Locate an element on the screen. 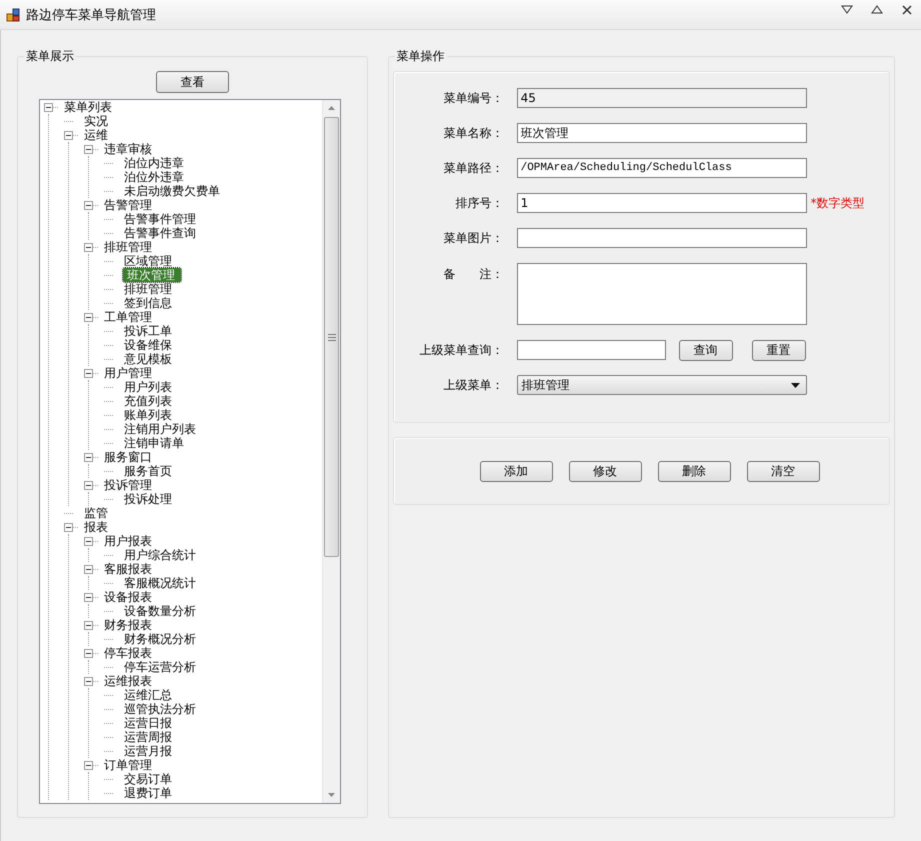  search-field is located at coordinates (591, 350).